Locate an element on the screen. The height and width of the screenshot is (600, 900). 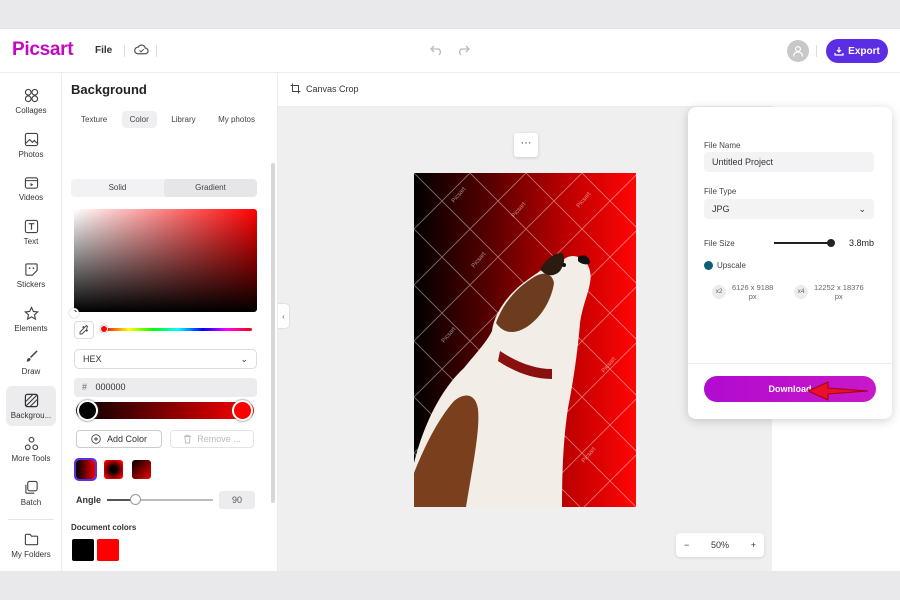
gradient-preset-radial is located at coordinates (113, 469).